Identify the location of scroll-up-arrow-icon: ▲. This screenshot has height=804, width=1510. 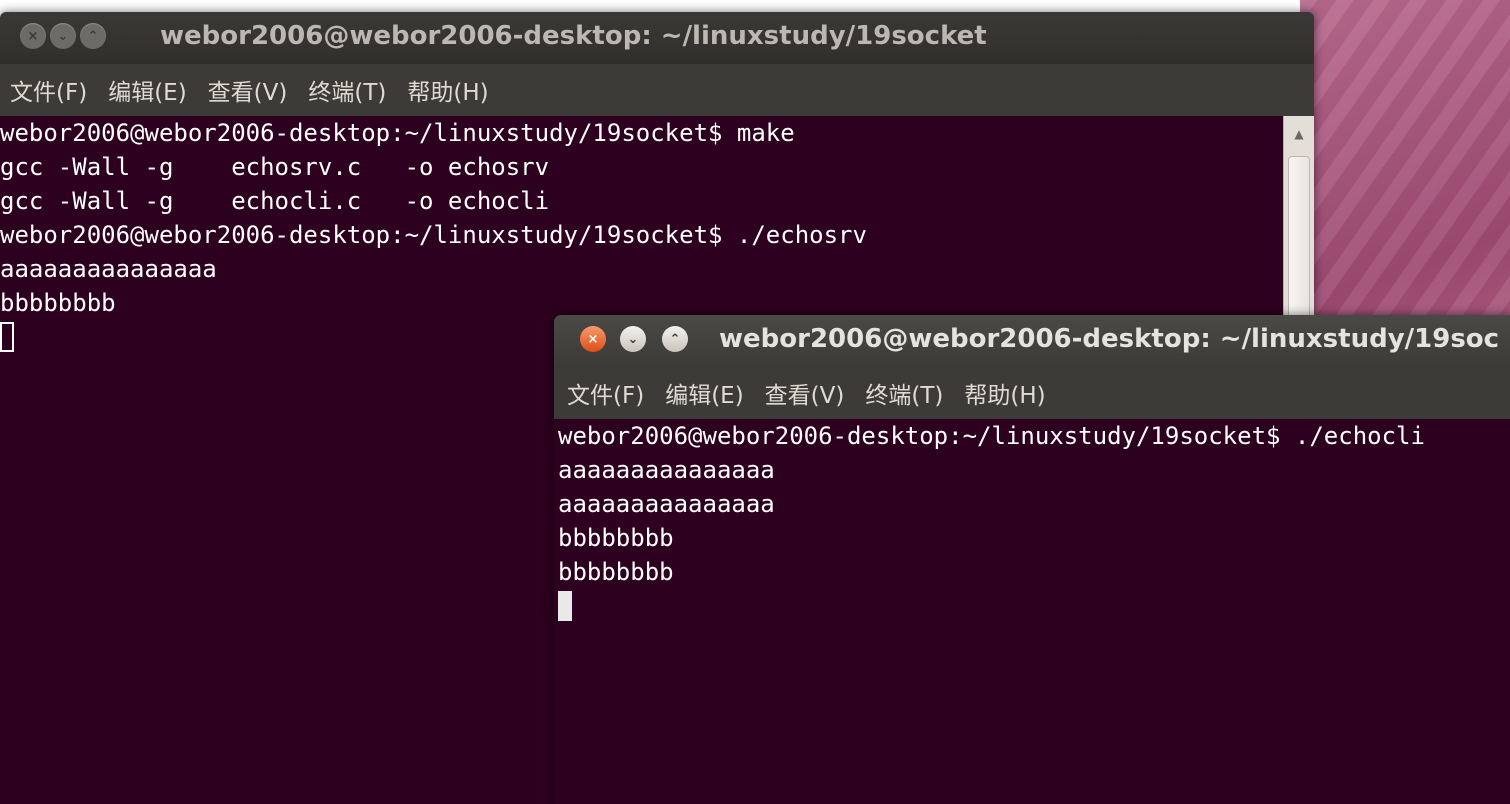
(1299, 134).